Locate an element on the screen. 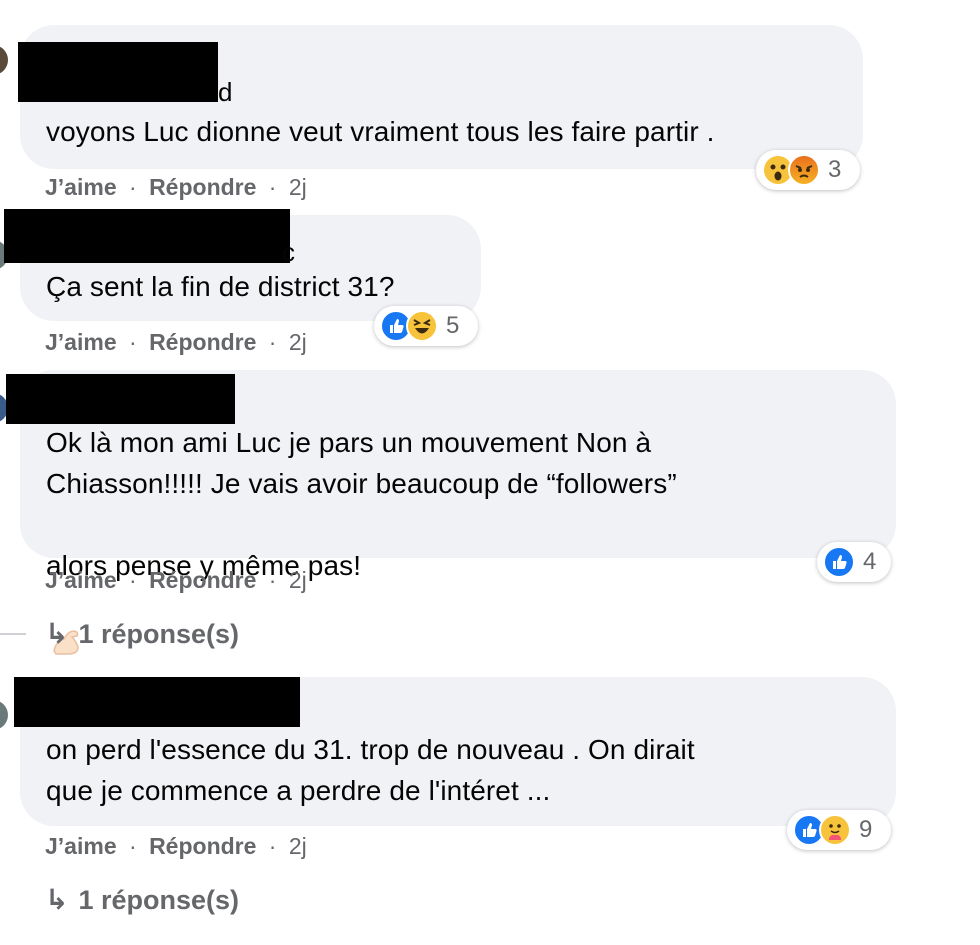  thread-line is located at coordinates (13, 634).